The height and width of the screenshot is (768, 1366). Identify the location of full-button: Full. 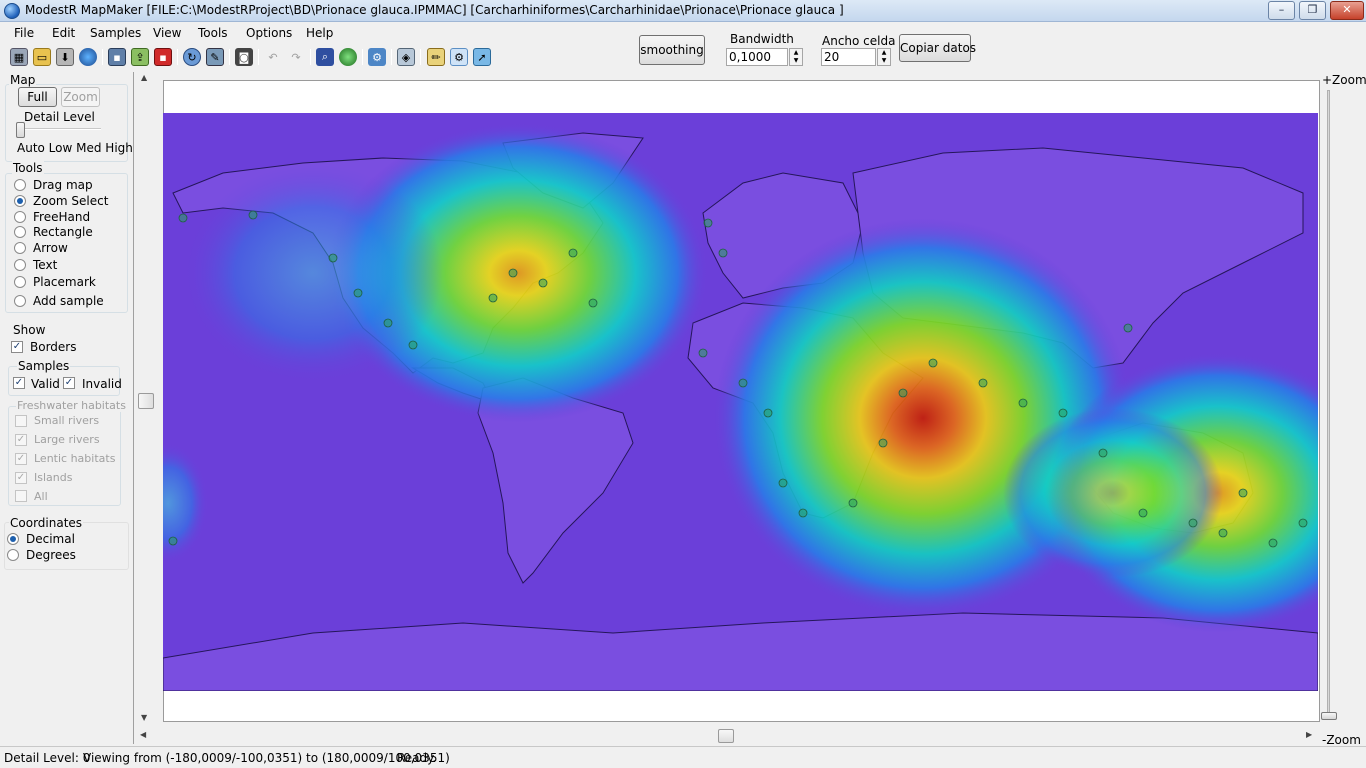
(37, 97).